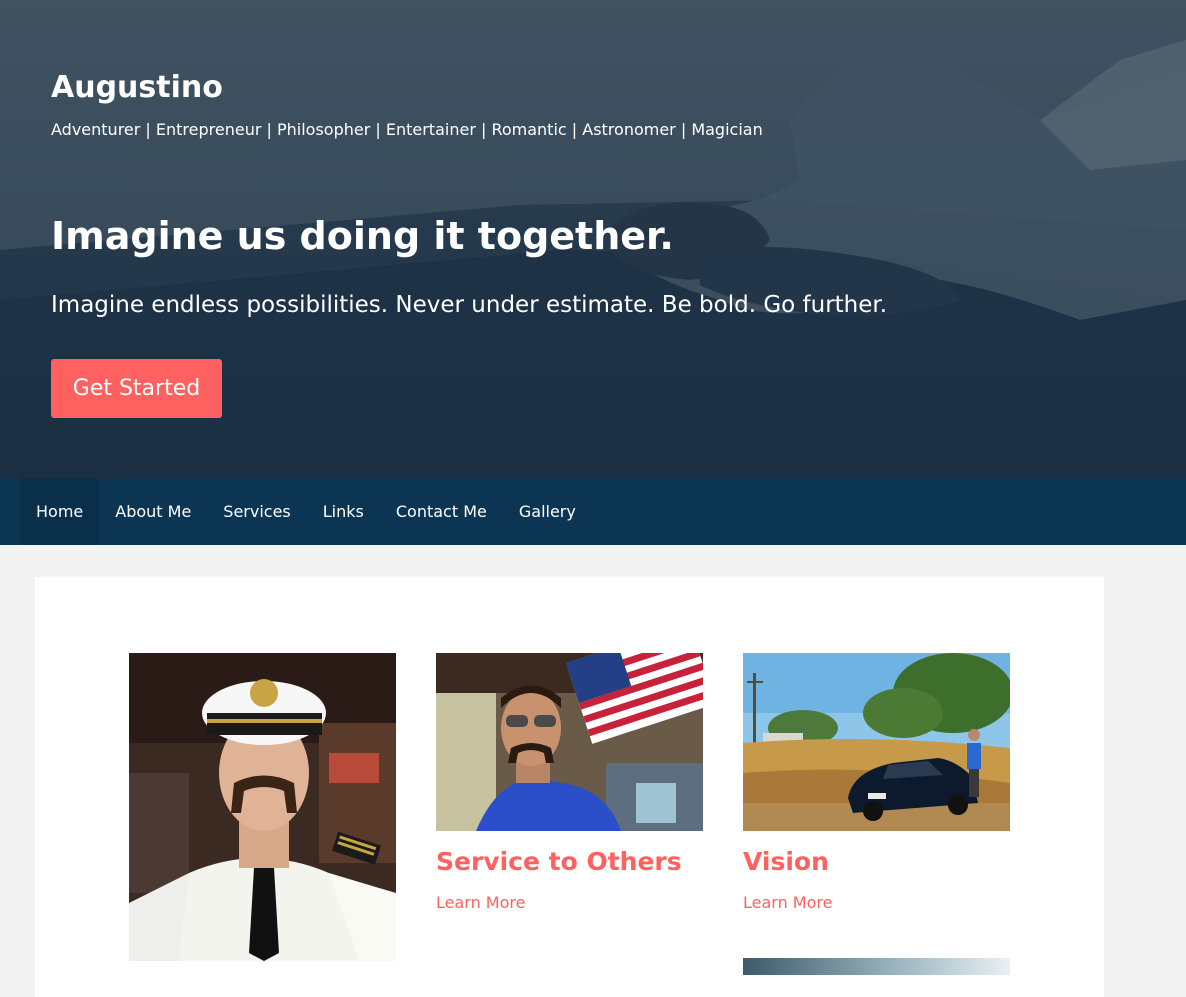 The width and height of the screenshot is (1186, 997). What do you see at coordinates (441, 511) in the screenshot?
I see `nav-item-contact-me: Contact Me` at bounding box center [441, 511].